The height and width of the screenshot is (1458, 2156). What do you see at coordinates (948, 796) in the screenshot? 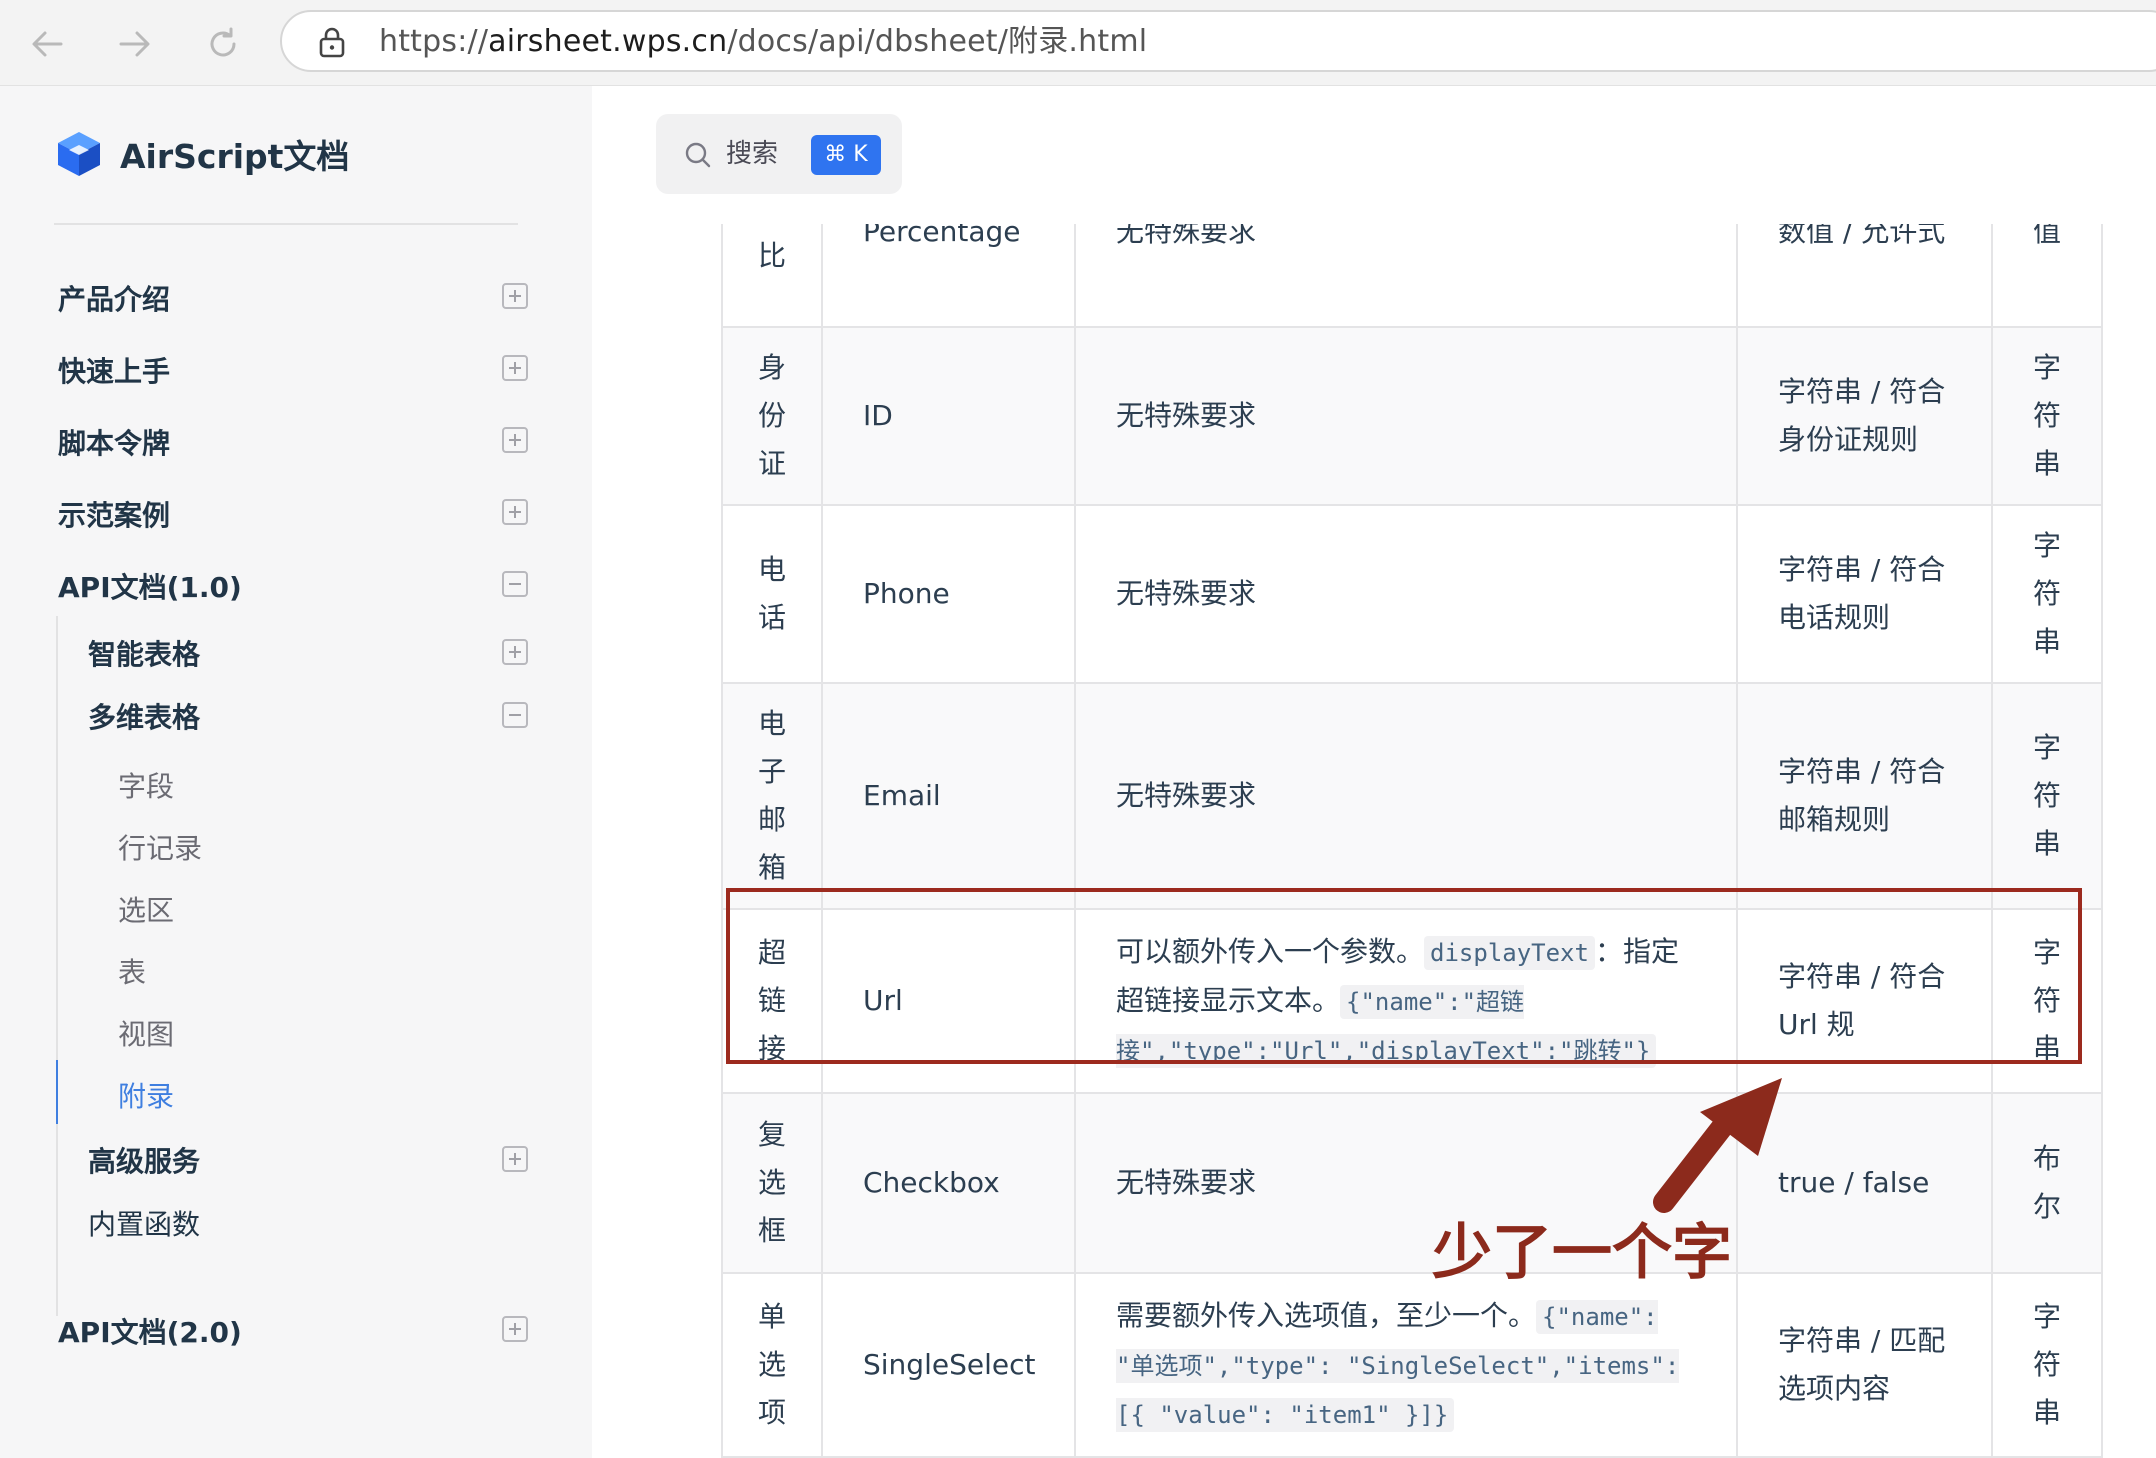
I see `table-cell-type: Email` at bounding box center [948, 796].